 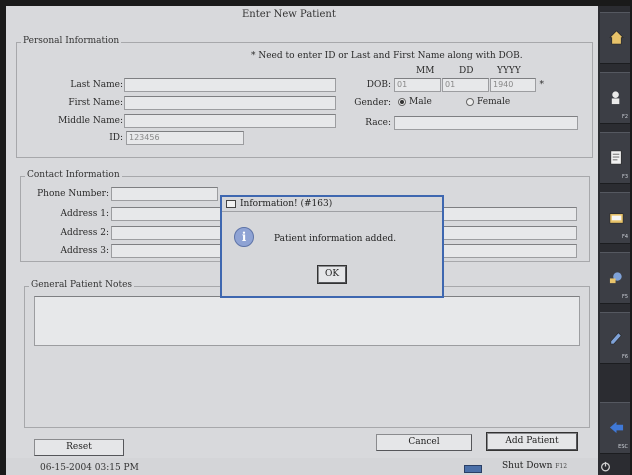 What do you see at coordinates (244, 237) in the screenshot?
I see `info-icon: i` at bounding box center [244, 237].